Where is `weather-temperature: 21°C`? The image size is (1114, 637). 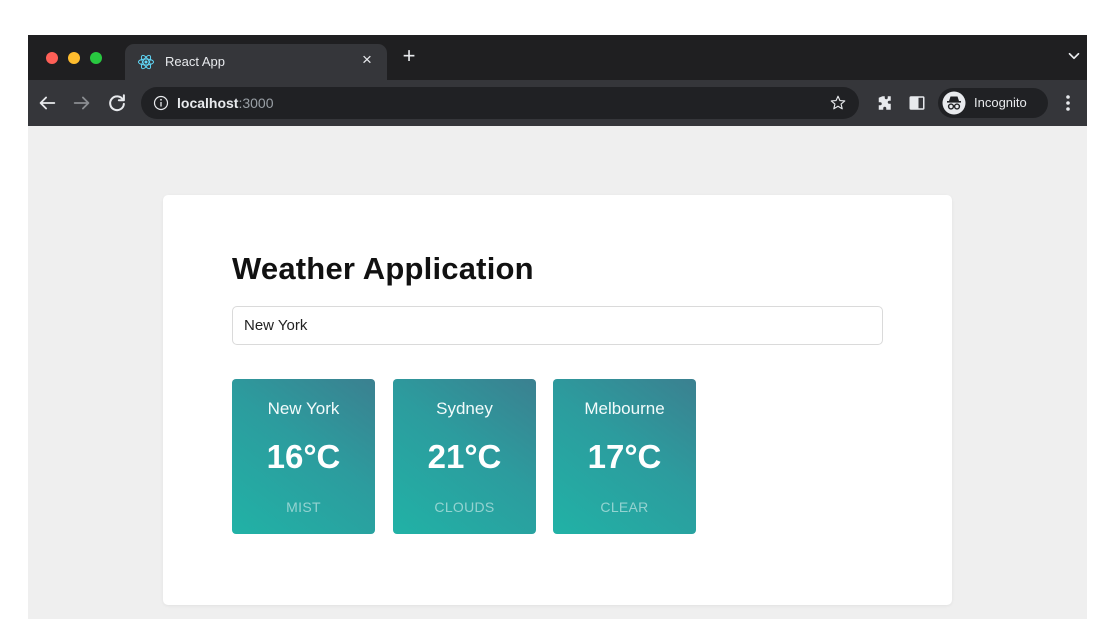 weather-temperature: 21°C is located at coordinates (464, 456).